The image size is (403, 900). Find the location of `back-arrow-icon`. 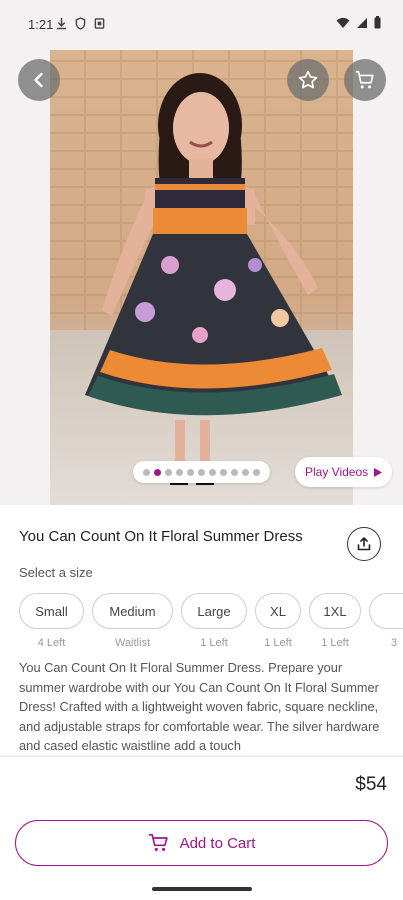

back-arrow-icon is located at coordinates (38, 80).